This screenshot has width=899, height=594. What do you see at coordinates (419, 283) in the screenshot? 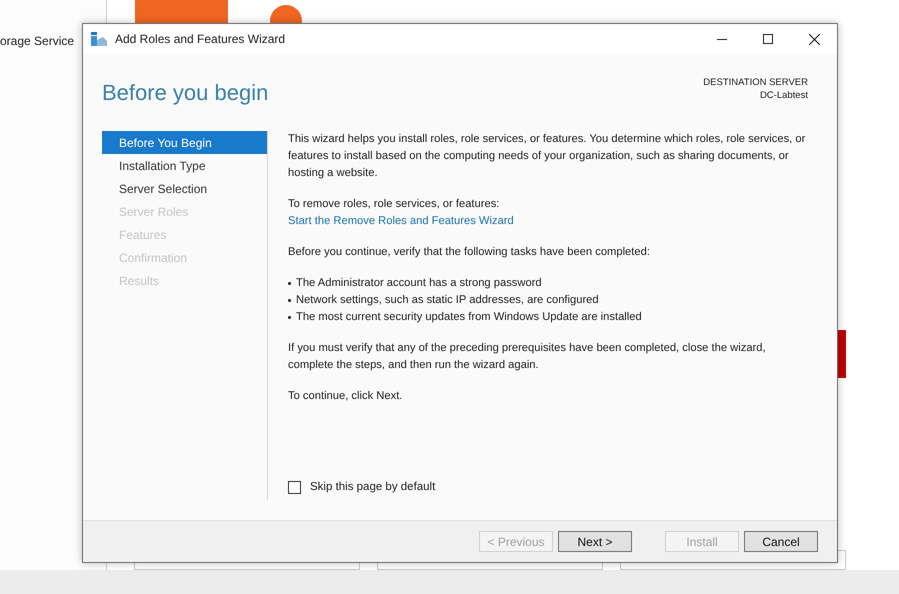
I see `list-item: The Administrator account has a strong password` at bounding box center [419, 283].